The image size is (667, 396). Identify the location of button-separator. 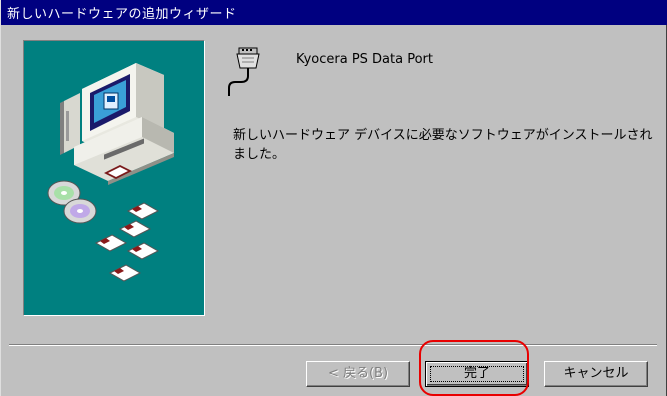
(333, 345).